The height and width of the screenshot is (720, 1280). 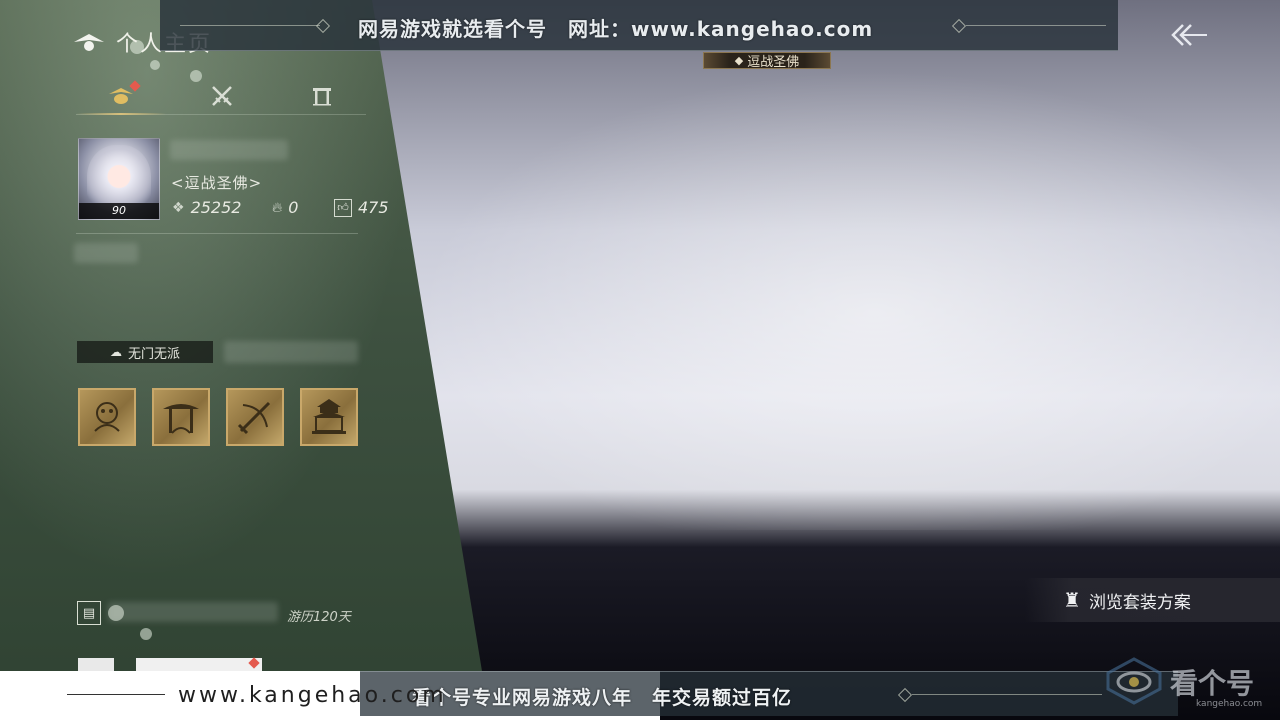 I want to click on browse-outfits-button: ♜ 浏览套装方案, so click(x=1152, y=600).